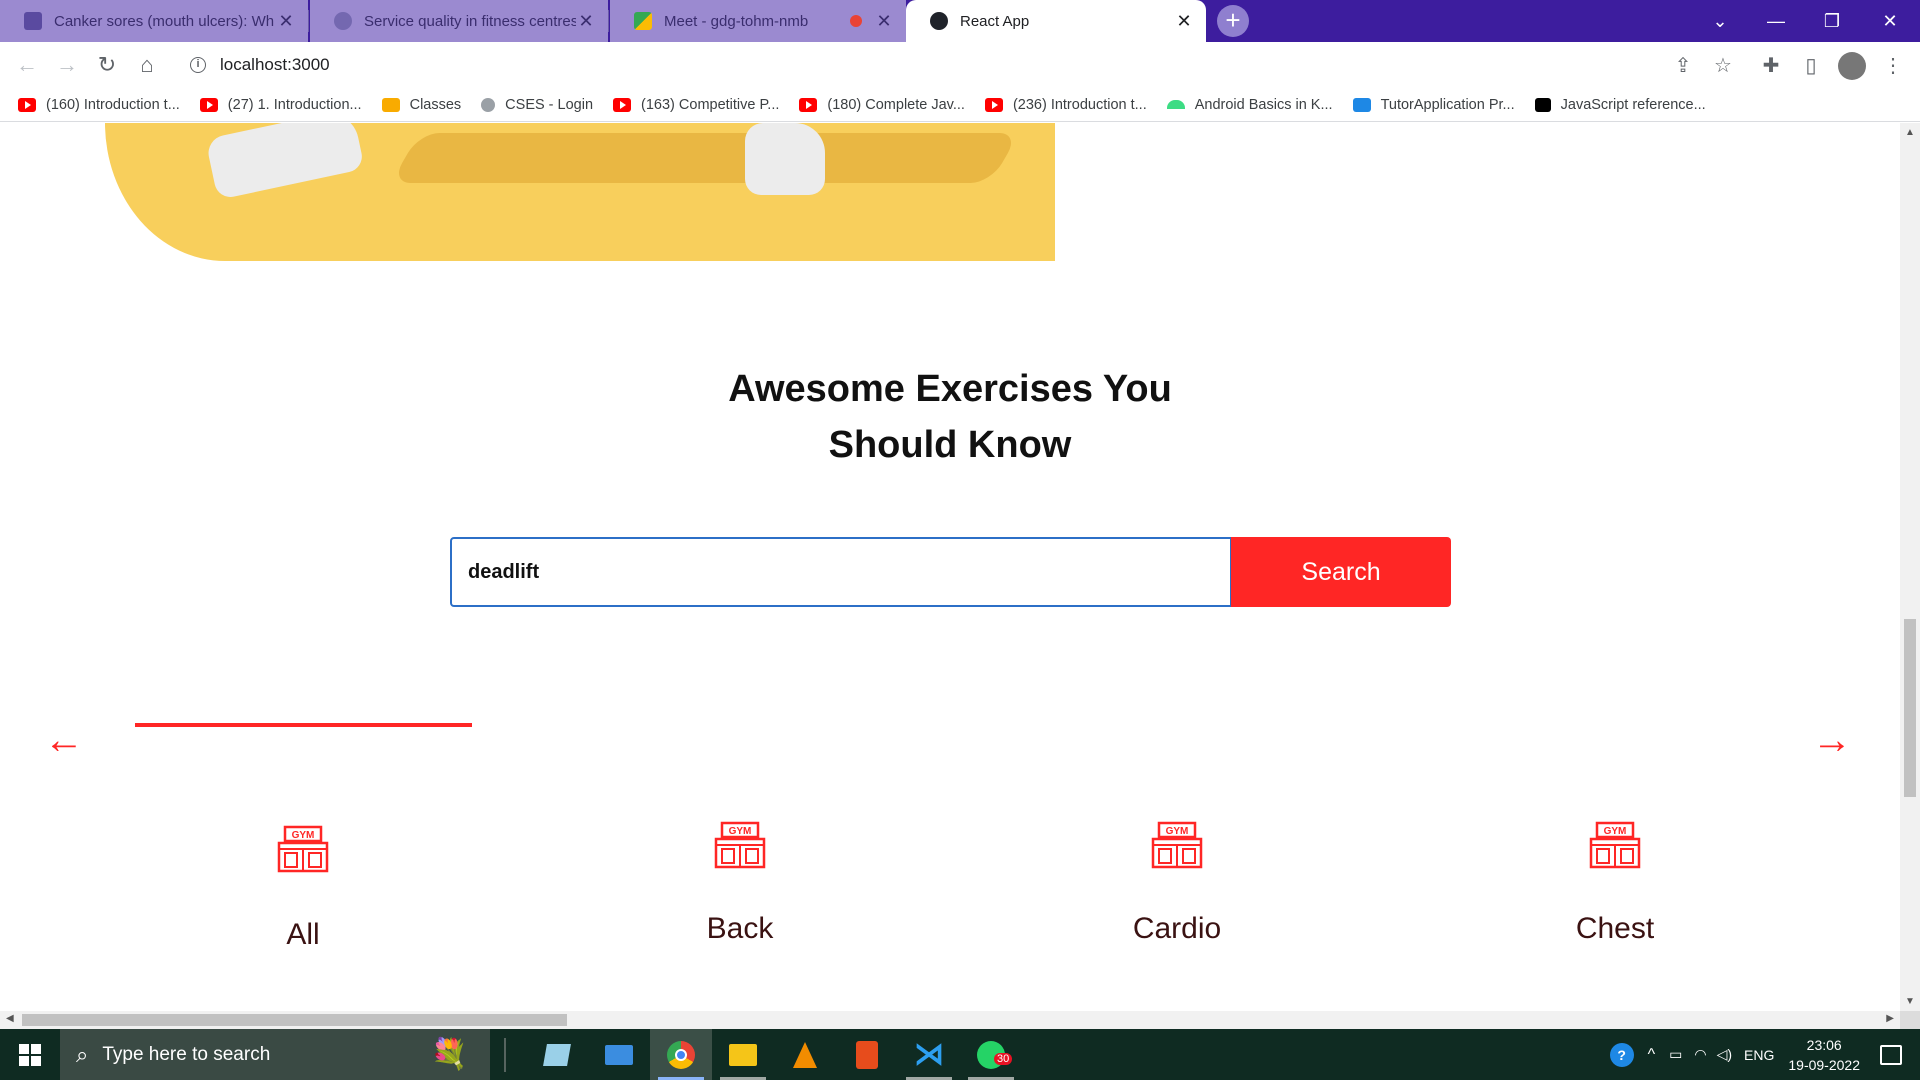  What do you see at coordinates (1700, 1054) in the screenshot?
I see `wifi-icon: ◠` at bounding box center [1700, 1054].